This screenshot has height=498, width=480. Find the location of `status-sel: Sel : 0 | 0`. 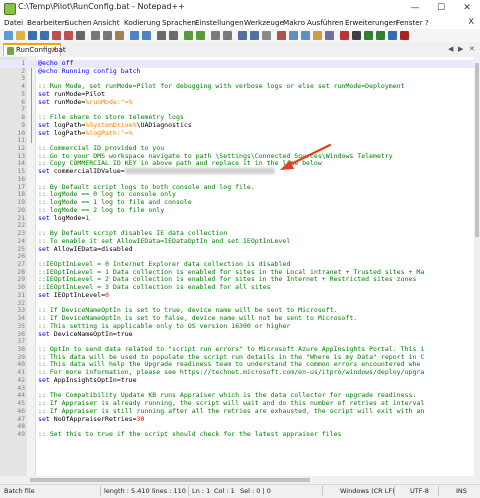

status-sel: Sel : 0 | 0 is located at coordinates (255, 491).